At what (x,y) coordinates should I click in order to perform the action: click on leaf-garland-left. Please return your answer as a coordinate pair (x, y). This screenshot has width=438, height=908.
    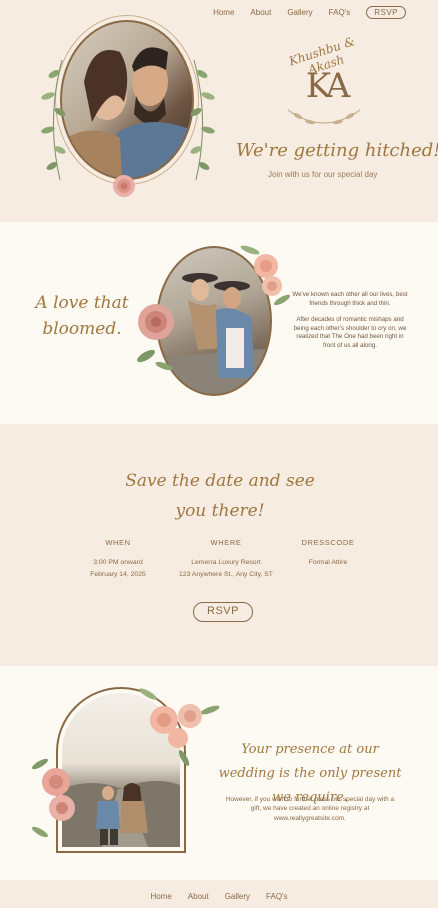
    Looking at the image, I should click on (53, 120).